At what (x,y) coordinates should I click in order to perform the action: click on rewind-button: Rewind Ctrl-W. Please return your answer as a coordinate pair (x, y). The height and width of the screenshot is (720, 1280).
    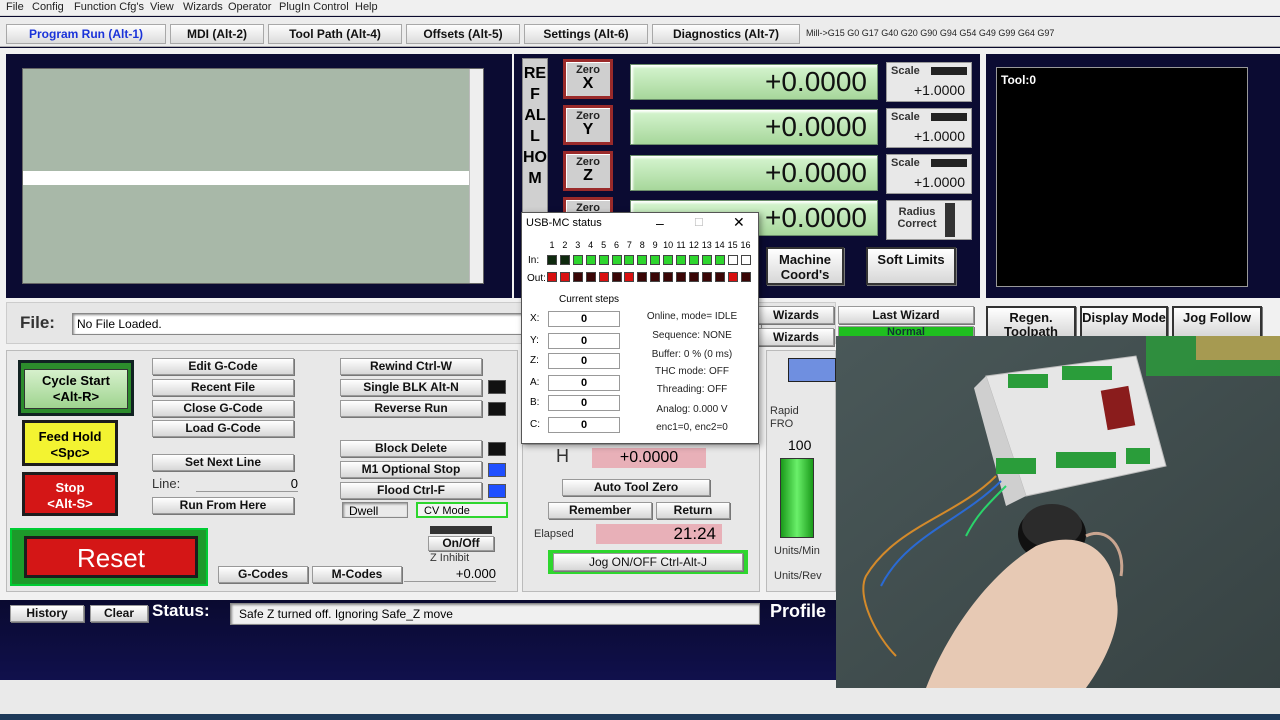
    Looking at the image, I should click on (411, 366).